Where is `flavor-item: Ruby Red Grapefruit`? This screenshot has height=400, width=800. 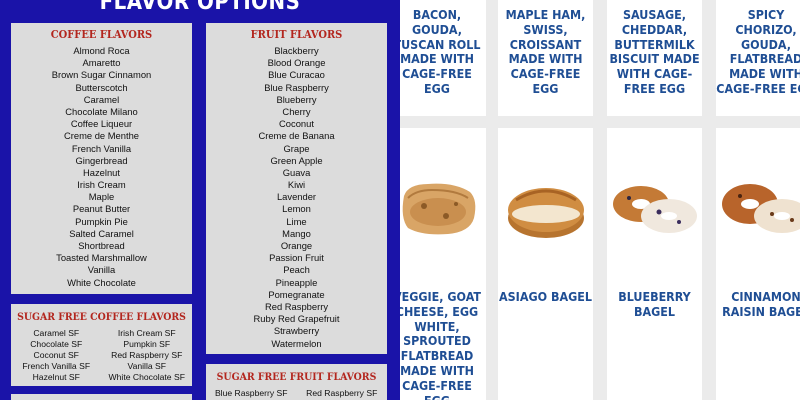 flavor-item: Ruby Red Grapefruit is located at coordinates (296, 319).